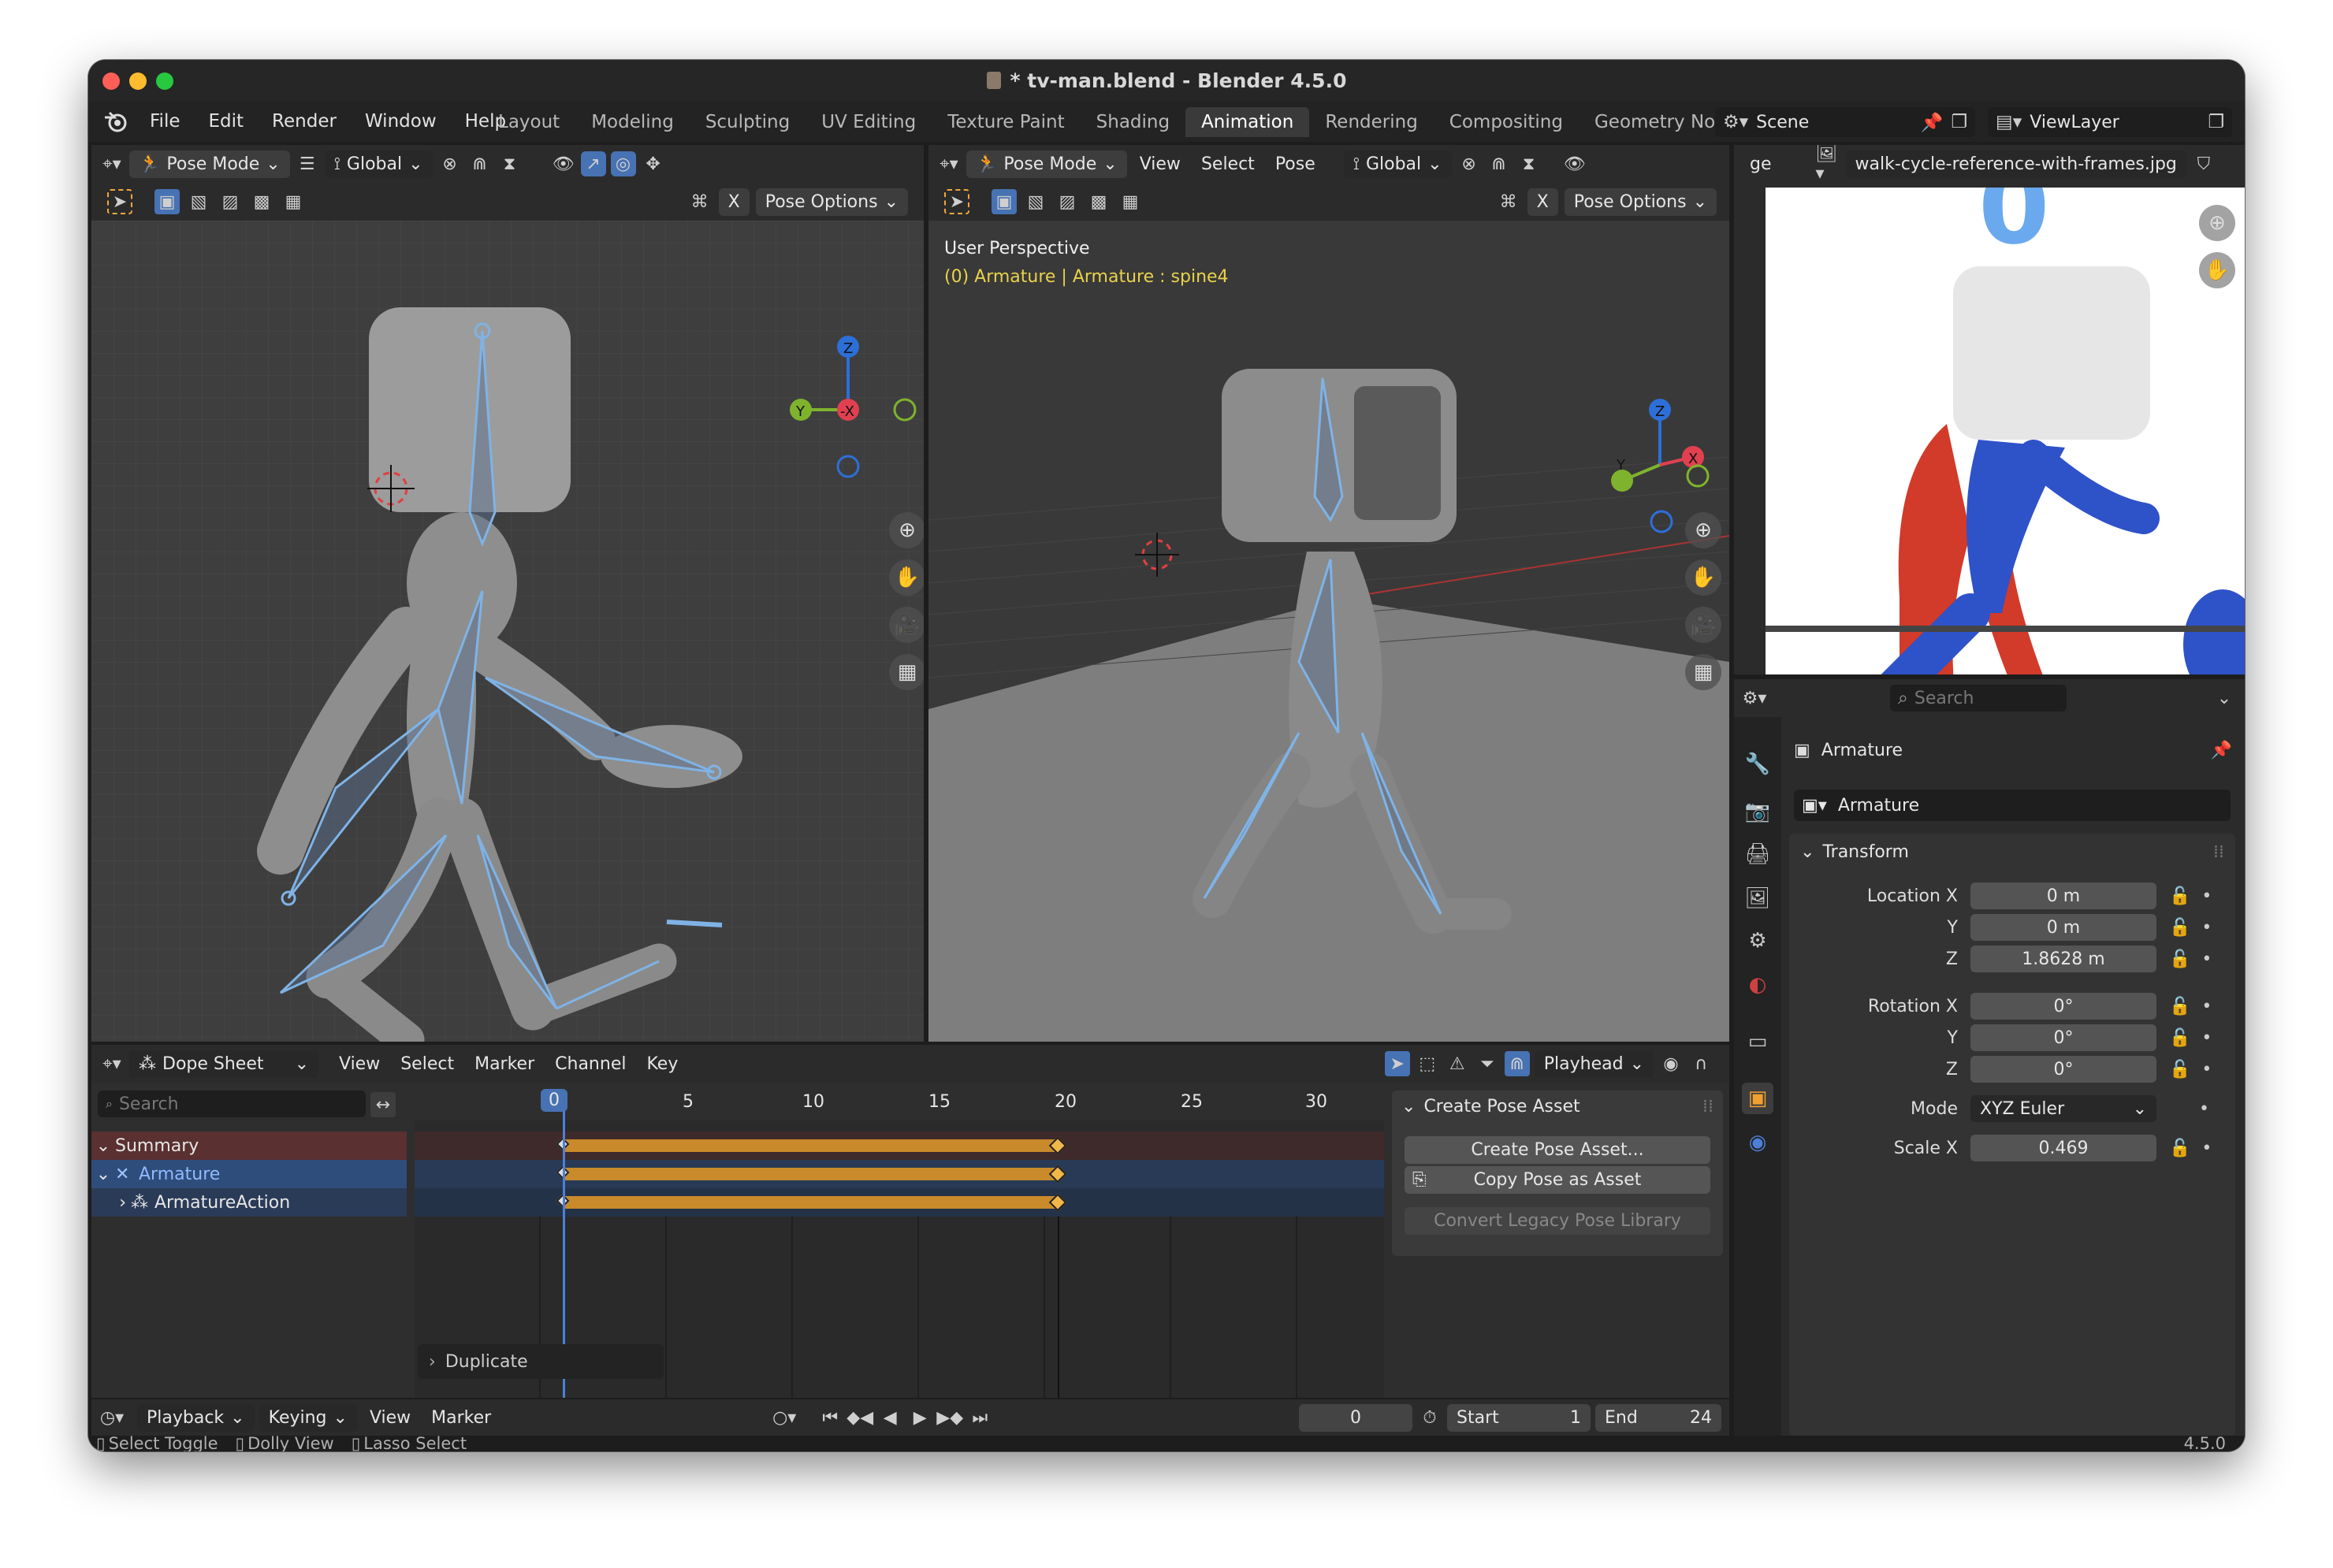  What do you see at coordinates (227, 121) in the screenshot?
I see `menu-edit: Edit` at bounding box center [227, 121].